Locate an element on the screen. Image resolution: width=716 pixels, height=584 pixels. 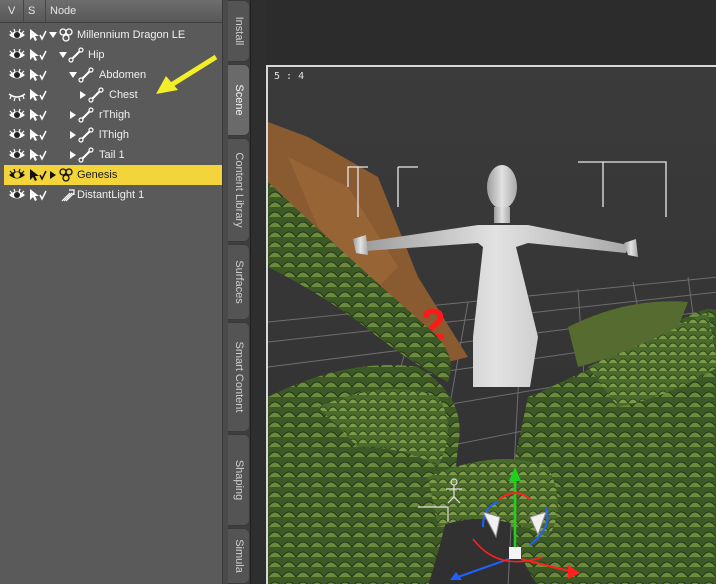
tree-row-selected: Genesis is located at coordinates (113, 175).